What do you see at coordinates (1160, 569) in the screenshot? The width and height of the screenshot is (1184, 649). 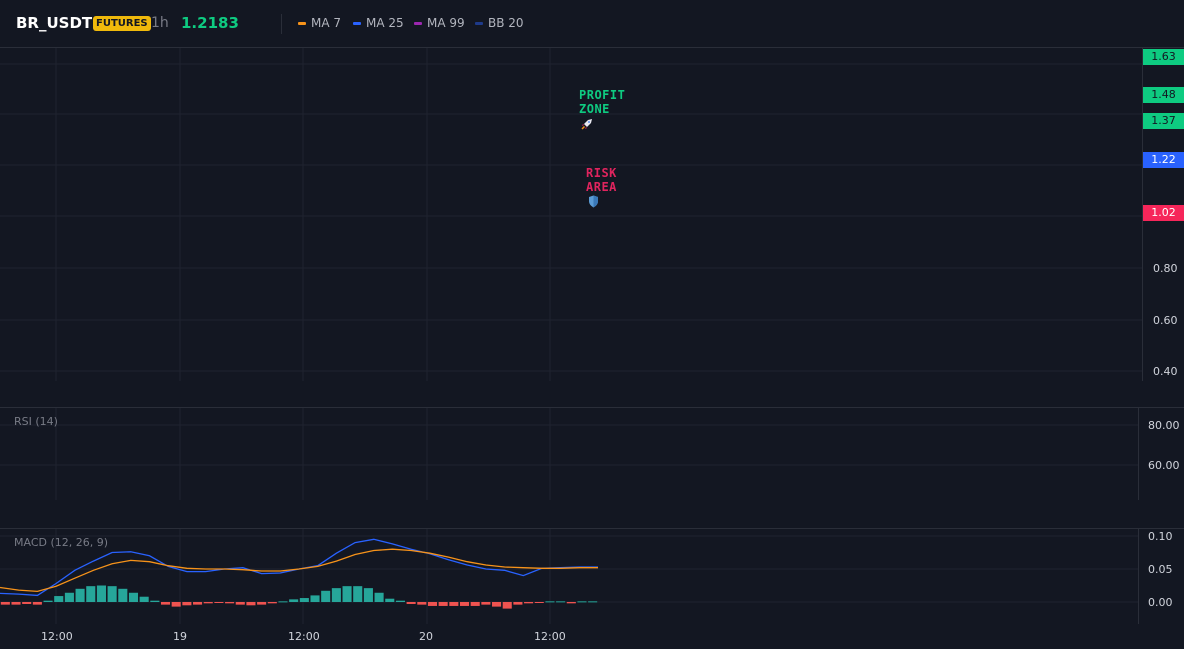 I see `macd-label: 0.05` at bounding box center [1160, 569].